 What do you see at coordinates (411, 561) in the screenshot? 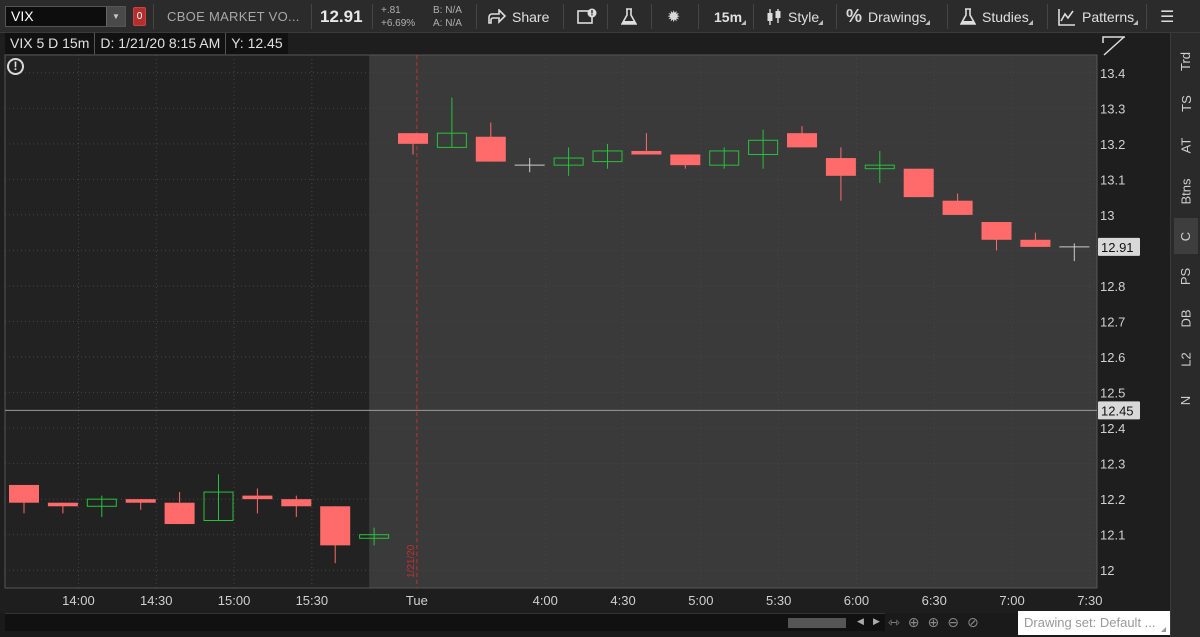
I see `day-divider-label: 1/21/20` at bounding box center [411, 561].